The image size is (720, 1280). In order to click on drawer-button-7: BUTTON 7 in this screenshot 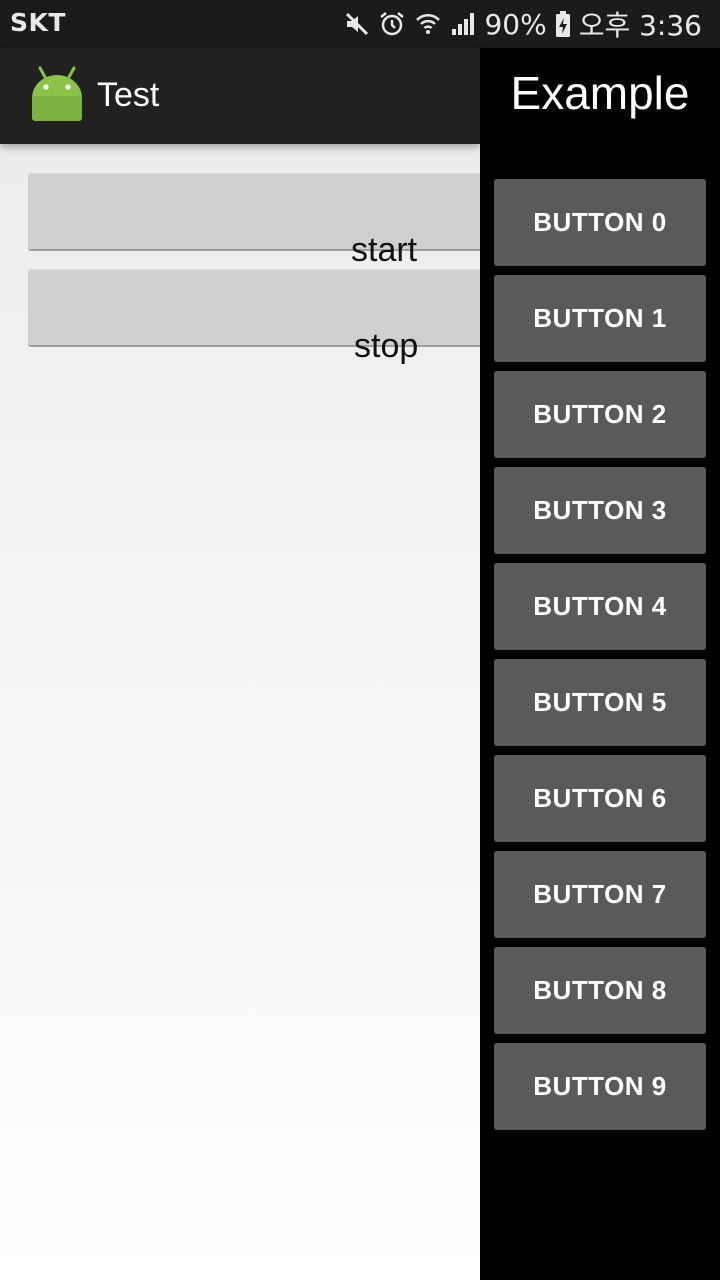, I will do `click(600, 894)`.